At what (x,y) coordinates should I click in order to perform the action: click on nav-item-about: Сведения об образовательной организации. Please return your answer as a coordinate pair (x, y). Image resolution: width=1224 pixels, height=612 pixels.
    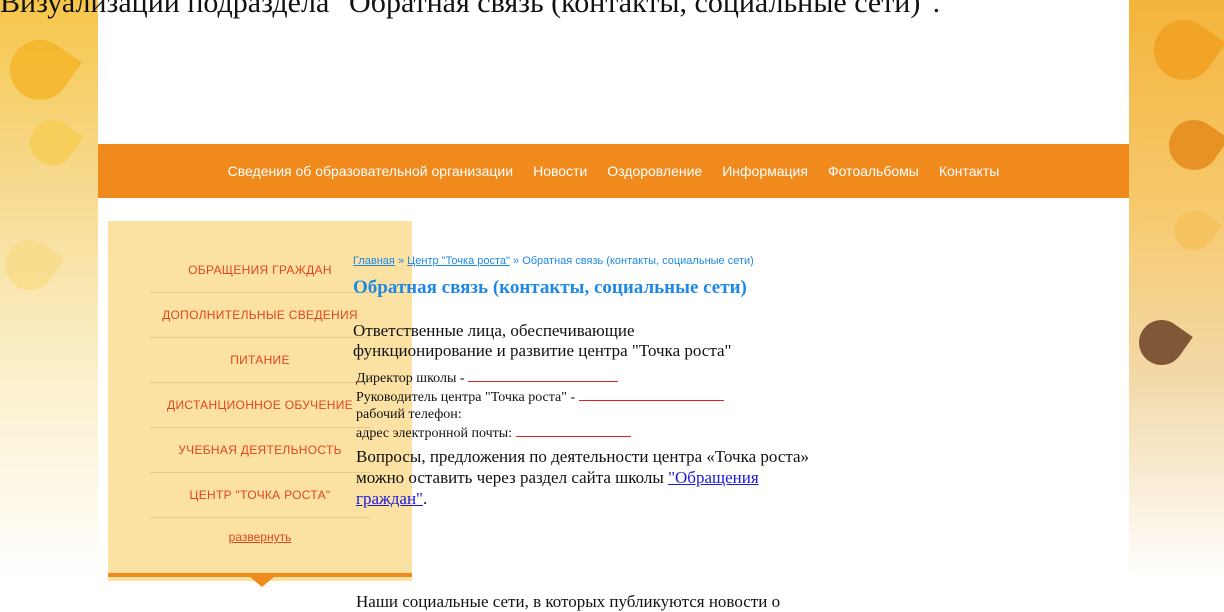
    Looking at the image, I should click on (370, 171).